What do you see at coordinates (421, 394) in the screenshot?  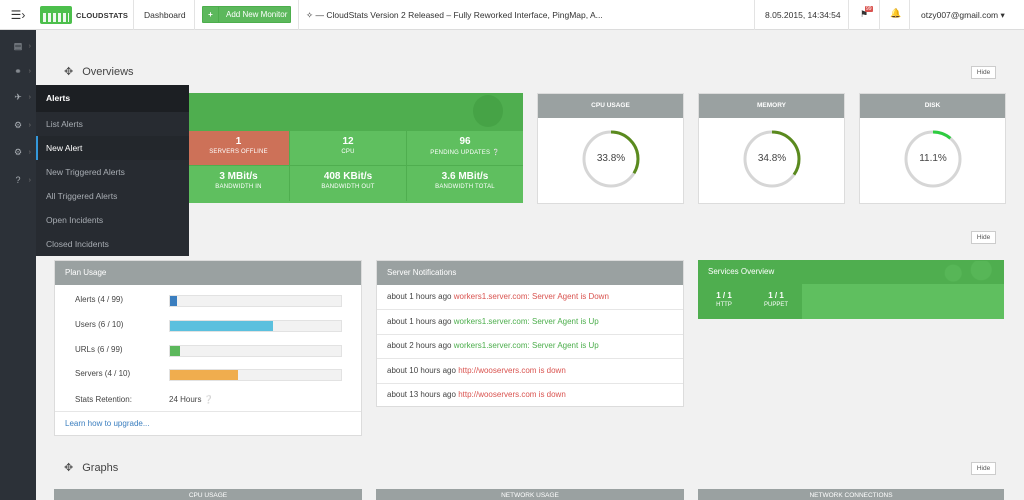 I see `notification-time: about 13 hours ago` at bounding box center [421, 394].